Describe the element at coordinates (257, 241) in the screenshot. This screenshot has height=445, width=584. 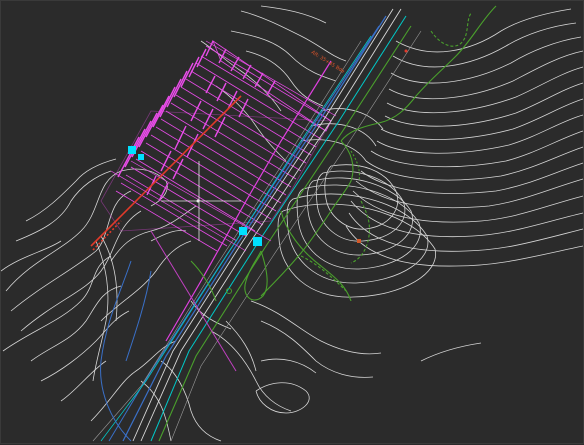
I see `survey-point-east` at that location.